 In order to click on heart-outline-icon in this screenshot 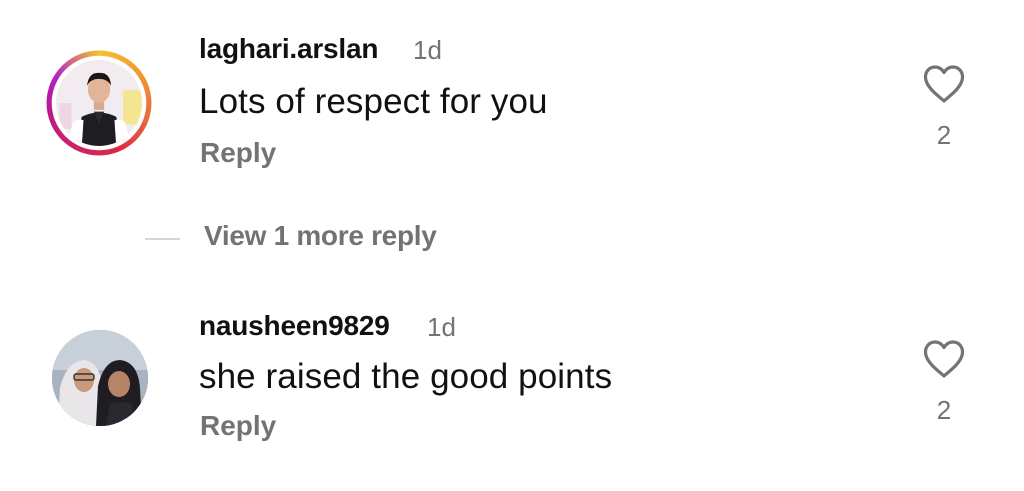, I will do `click(944, 359)`.